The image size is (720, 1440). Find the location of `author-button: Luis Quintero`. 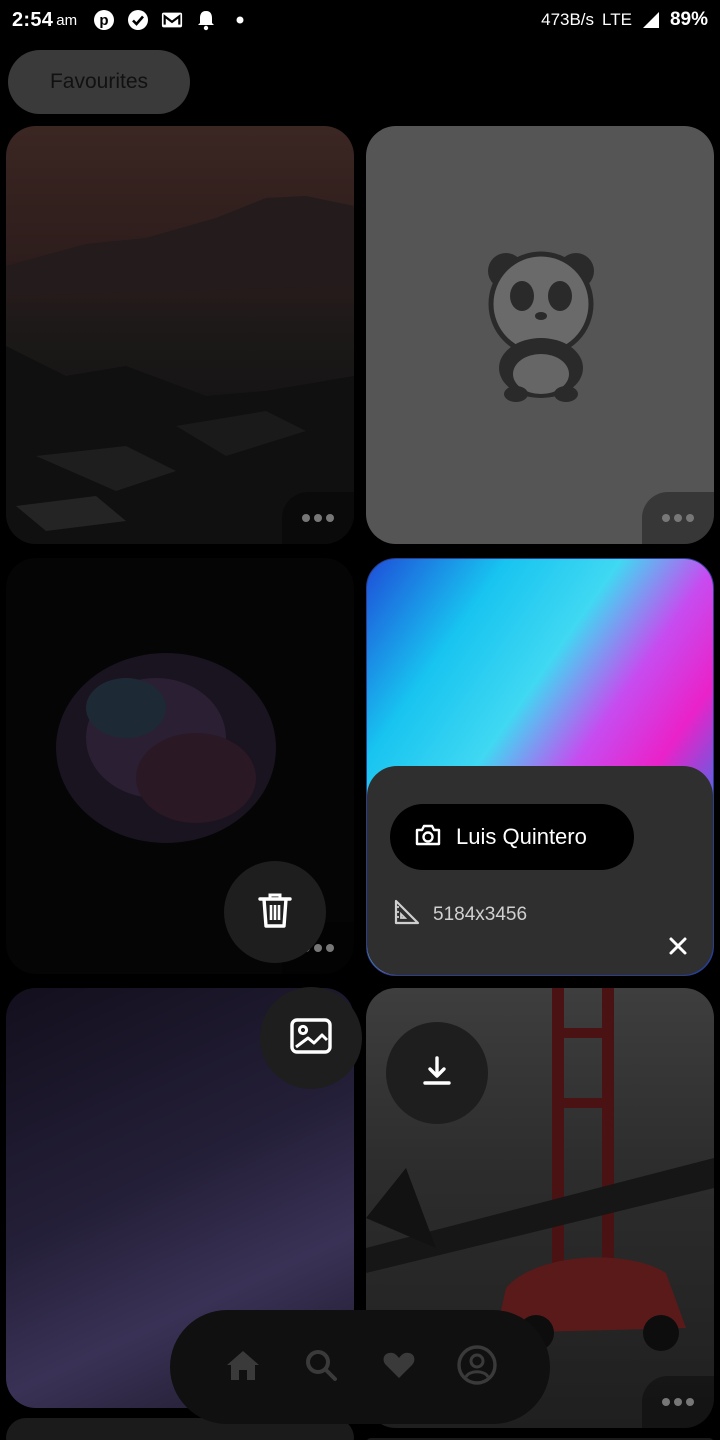

author-button: Luis Quintero is located at coordinates (512, 837).